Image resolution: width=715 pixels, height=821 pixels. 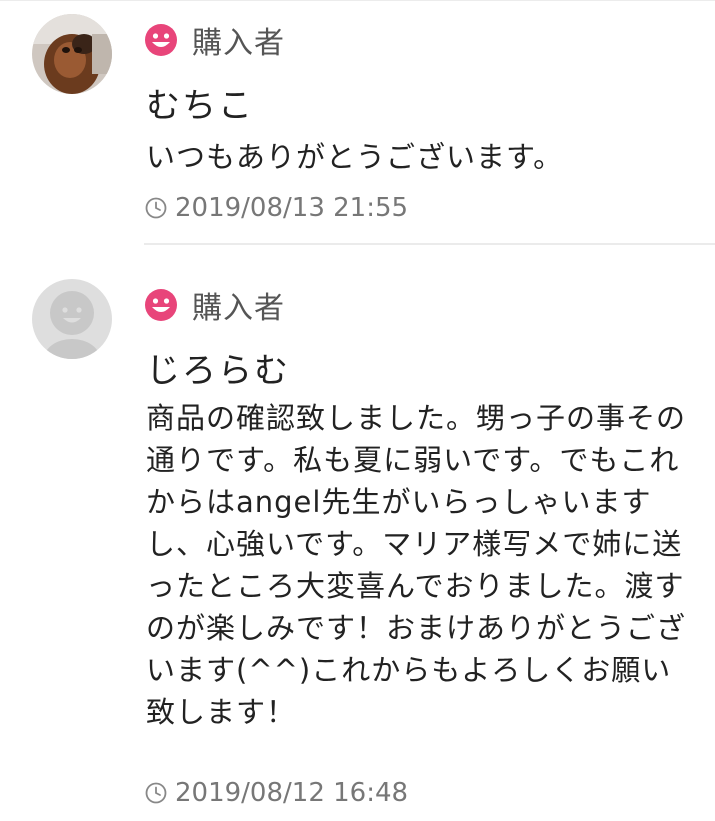 I want to click on comment-timestamp: 2019/08/12 16:48, so click(x=276, y=793).